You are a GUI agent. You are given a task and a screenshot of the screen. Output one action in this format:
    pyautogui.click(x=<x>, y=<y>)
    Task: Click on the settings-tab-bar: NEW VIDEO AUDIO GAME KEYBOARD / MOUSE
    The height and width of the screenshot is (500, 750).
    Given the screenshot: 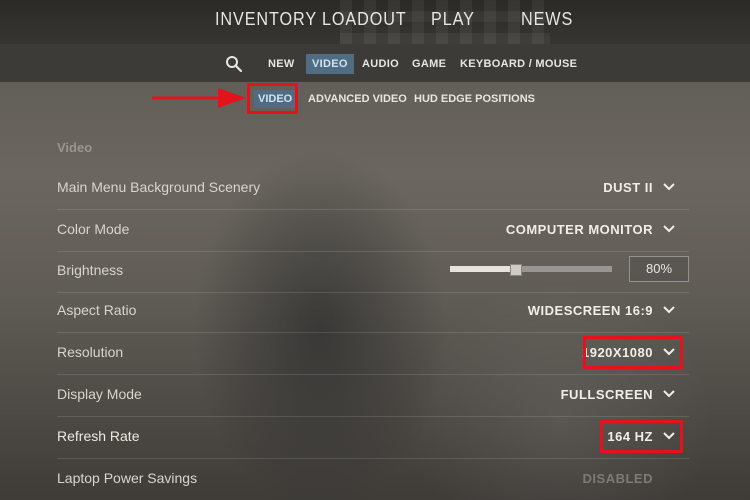 What is the action you would take?
    pyautogui.click(x=375, y=63)
    